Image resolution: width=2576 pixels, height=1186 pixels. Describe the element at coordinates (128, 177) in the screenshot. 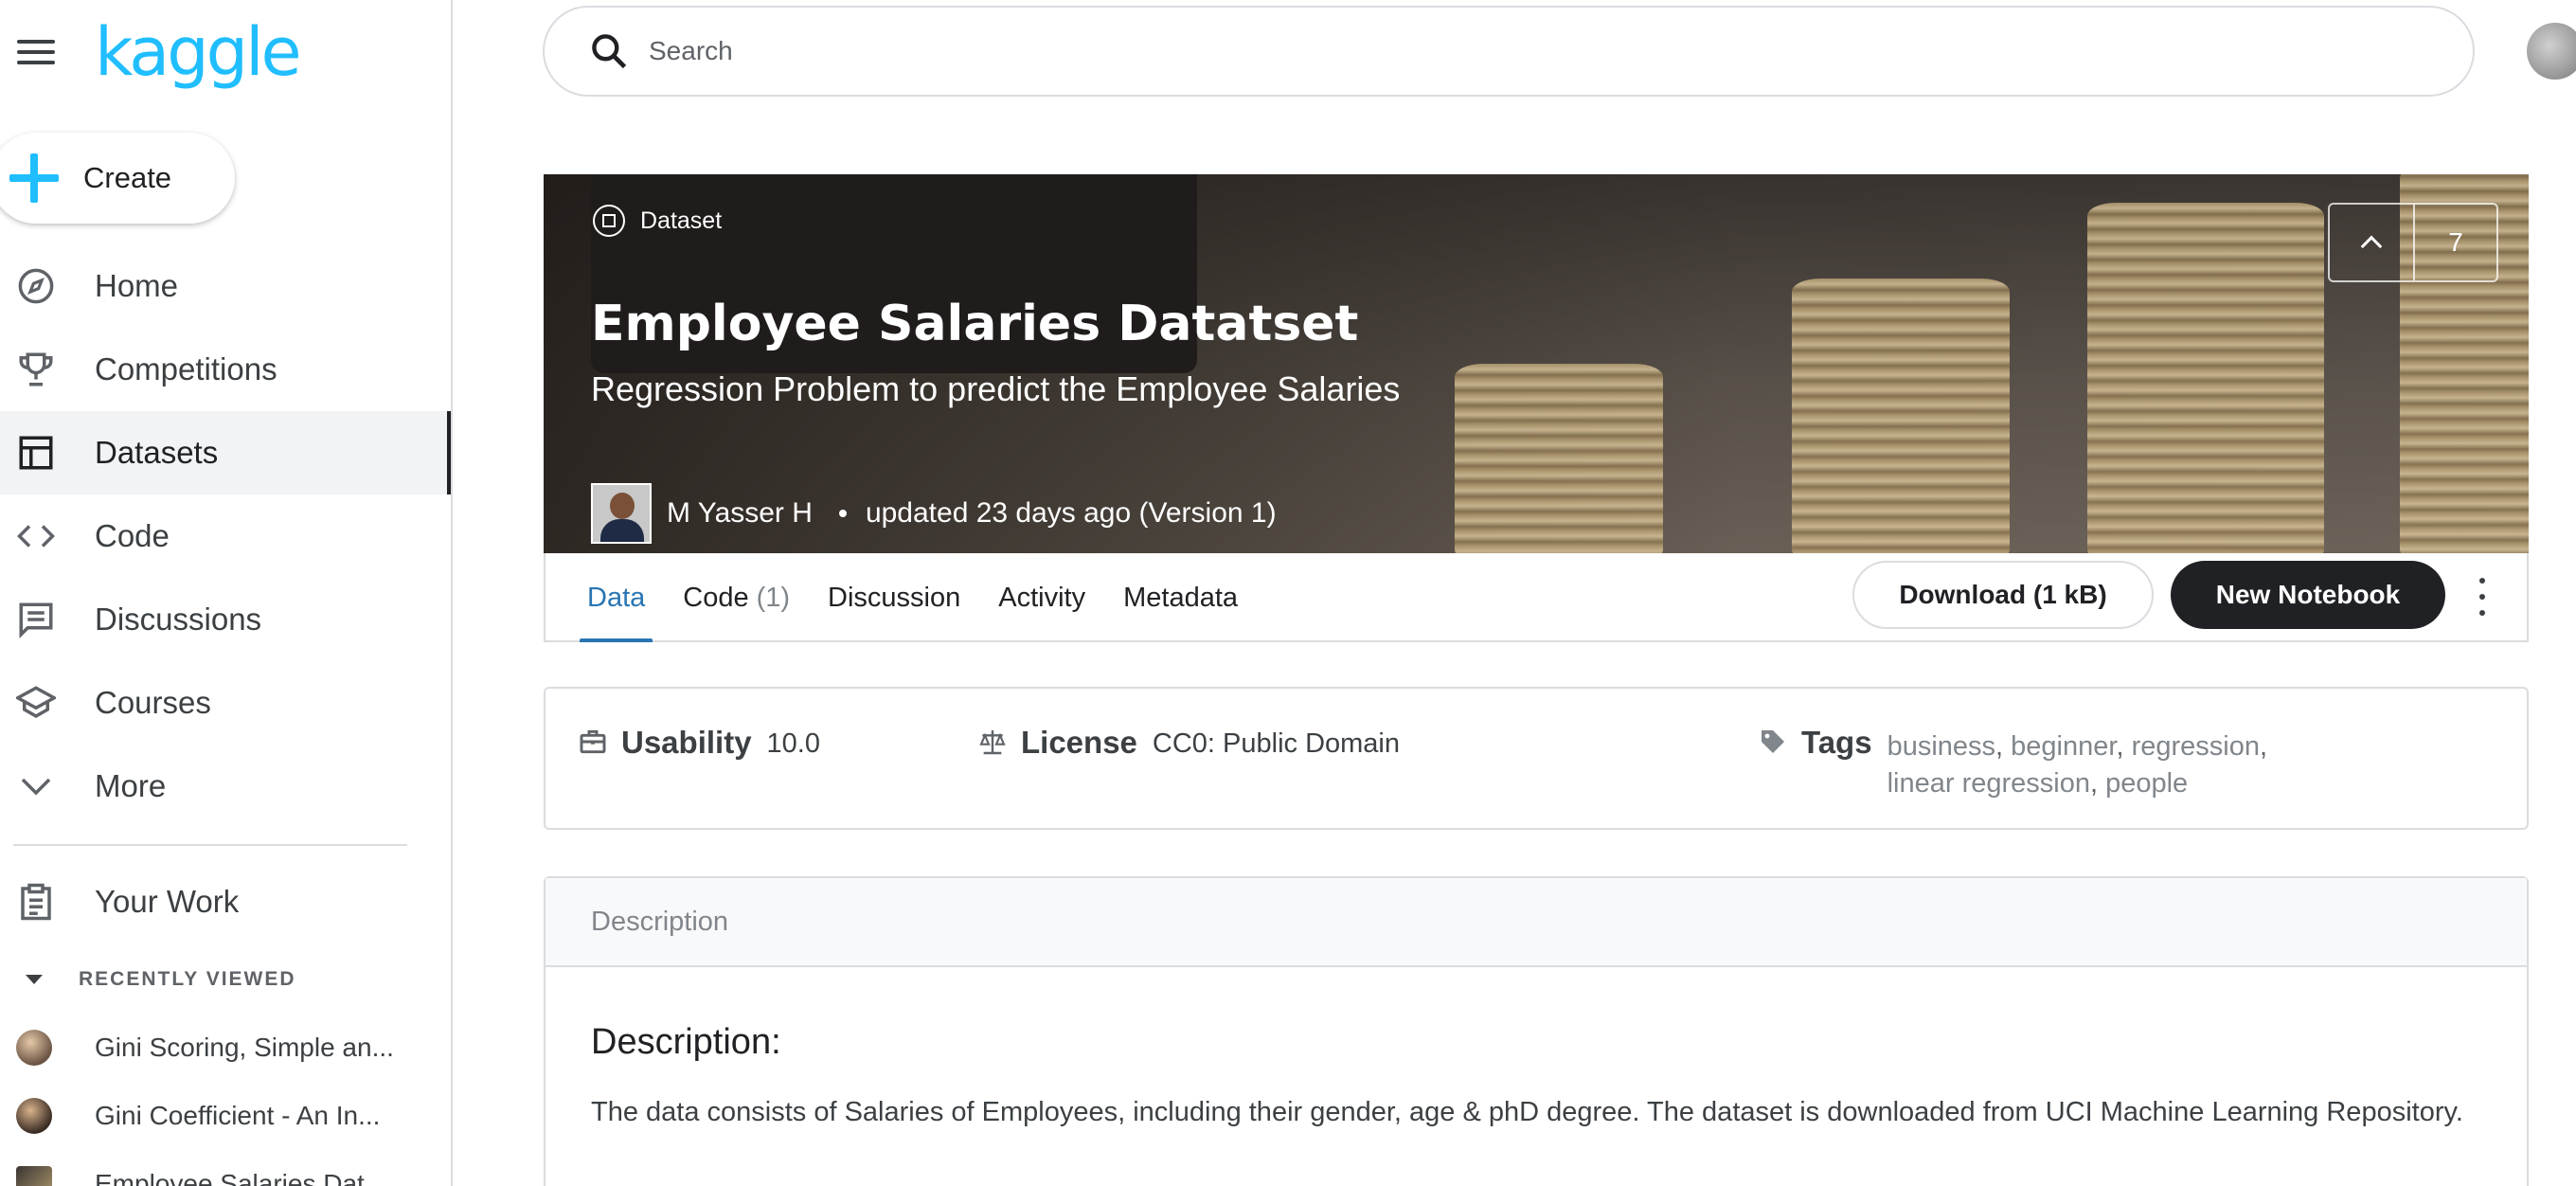

I see `create-label: Create` at that location.